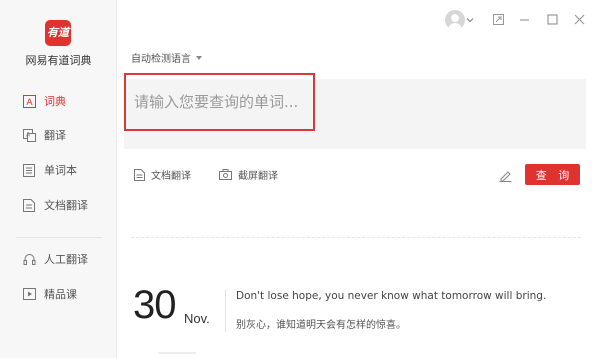  I want to click on screenshot-translate-button: 截屏翻译, so click(248, 174).